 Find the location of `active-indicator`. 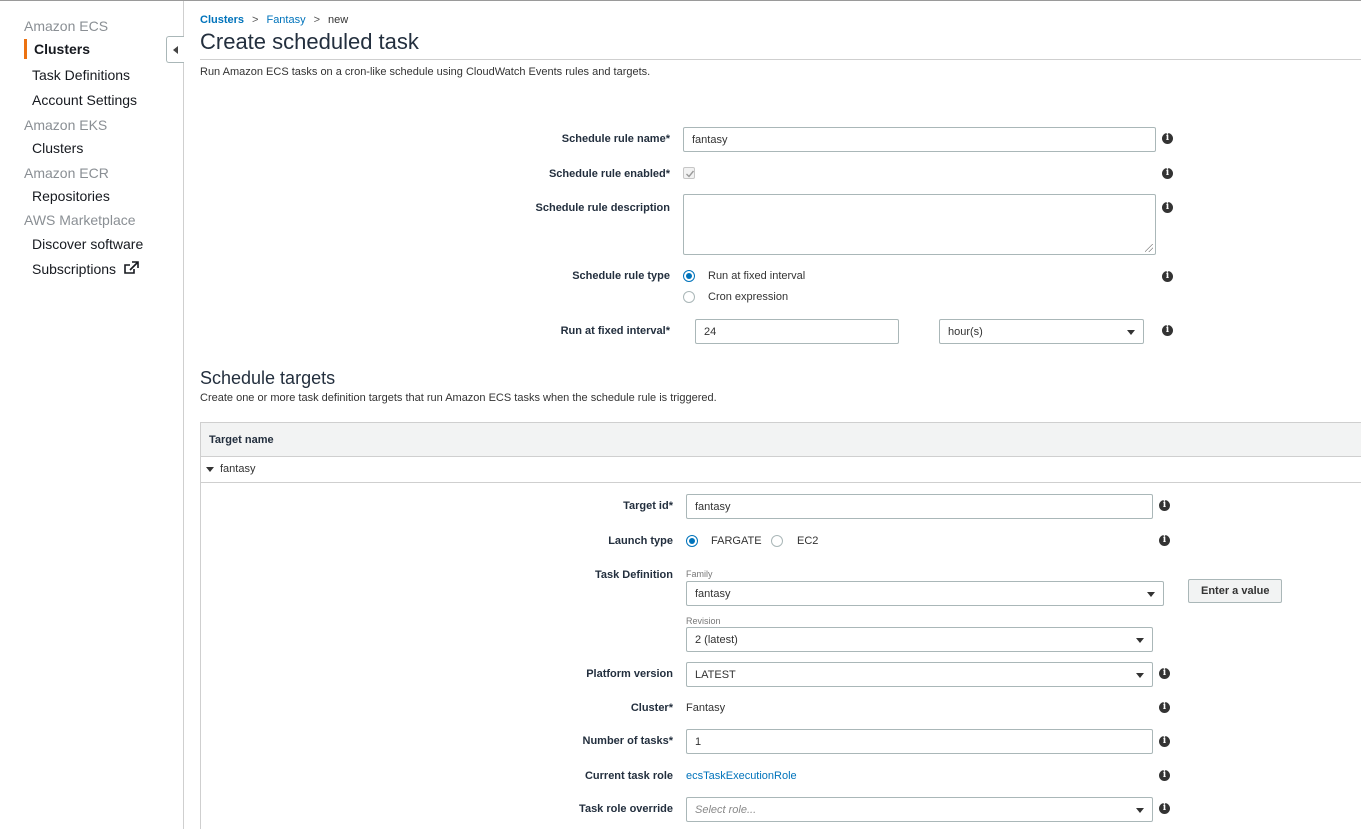

active-indicator is located at coordinates (25, 49).